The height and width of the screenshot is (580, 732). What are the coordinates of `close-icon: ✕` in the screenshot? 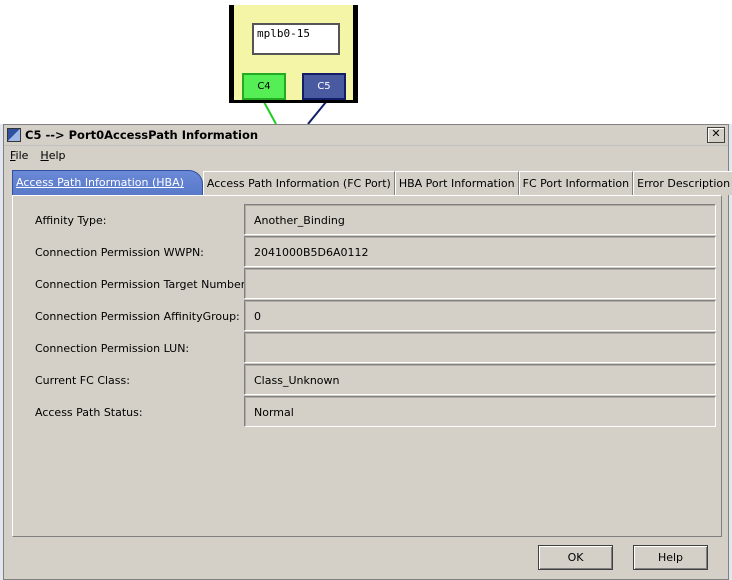 It's located at (716, 133).